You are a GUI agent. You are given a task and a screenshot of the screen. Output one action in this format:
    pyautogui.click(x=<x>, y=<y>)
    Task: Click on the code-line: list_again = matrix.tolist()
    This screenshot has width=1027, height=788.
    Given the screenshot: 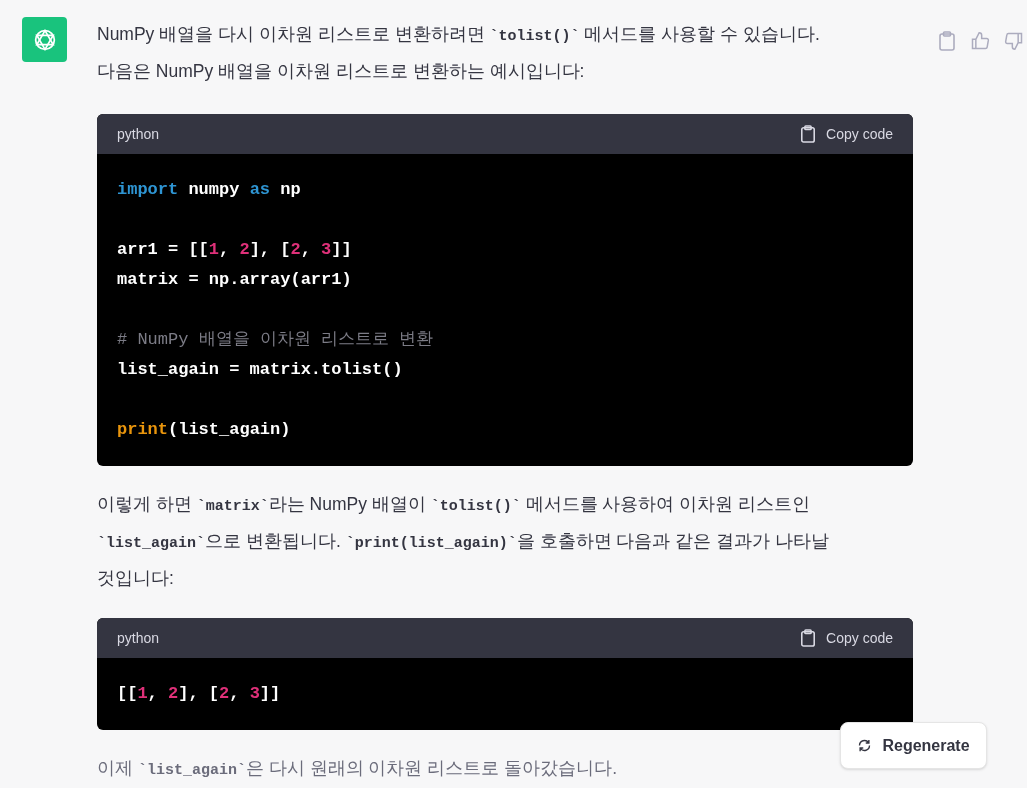 What is the action you would take?
    pyautogui.click(x=260, y=370)
    